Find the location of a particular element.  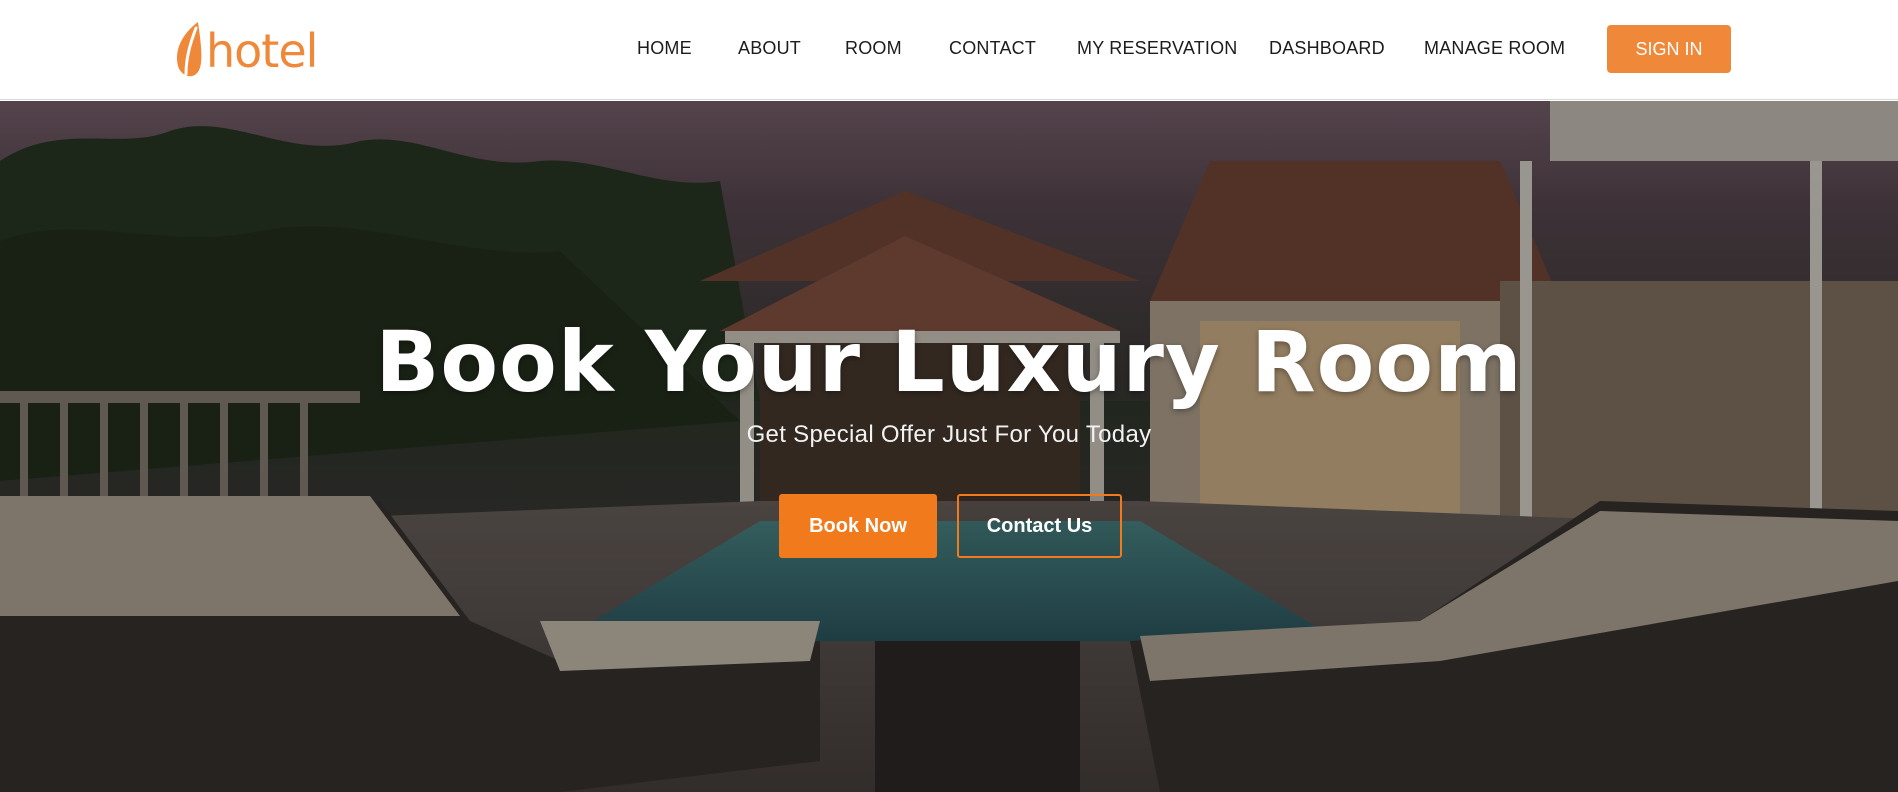

nav-about: ABOUT is located at coordinates (769, 48).